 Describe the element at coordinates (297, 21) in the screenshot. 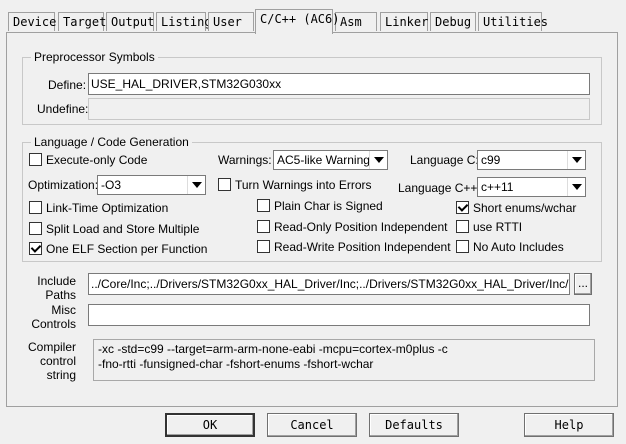

I see `tab-cc-ac6: C/C++ (AC6)` at that location.